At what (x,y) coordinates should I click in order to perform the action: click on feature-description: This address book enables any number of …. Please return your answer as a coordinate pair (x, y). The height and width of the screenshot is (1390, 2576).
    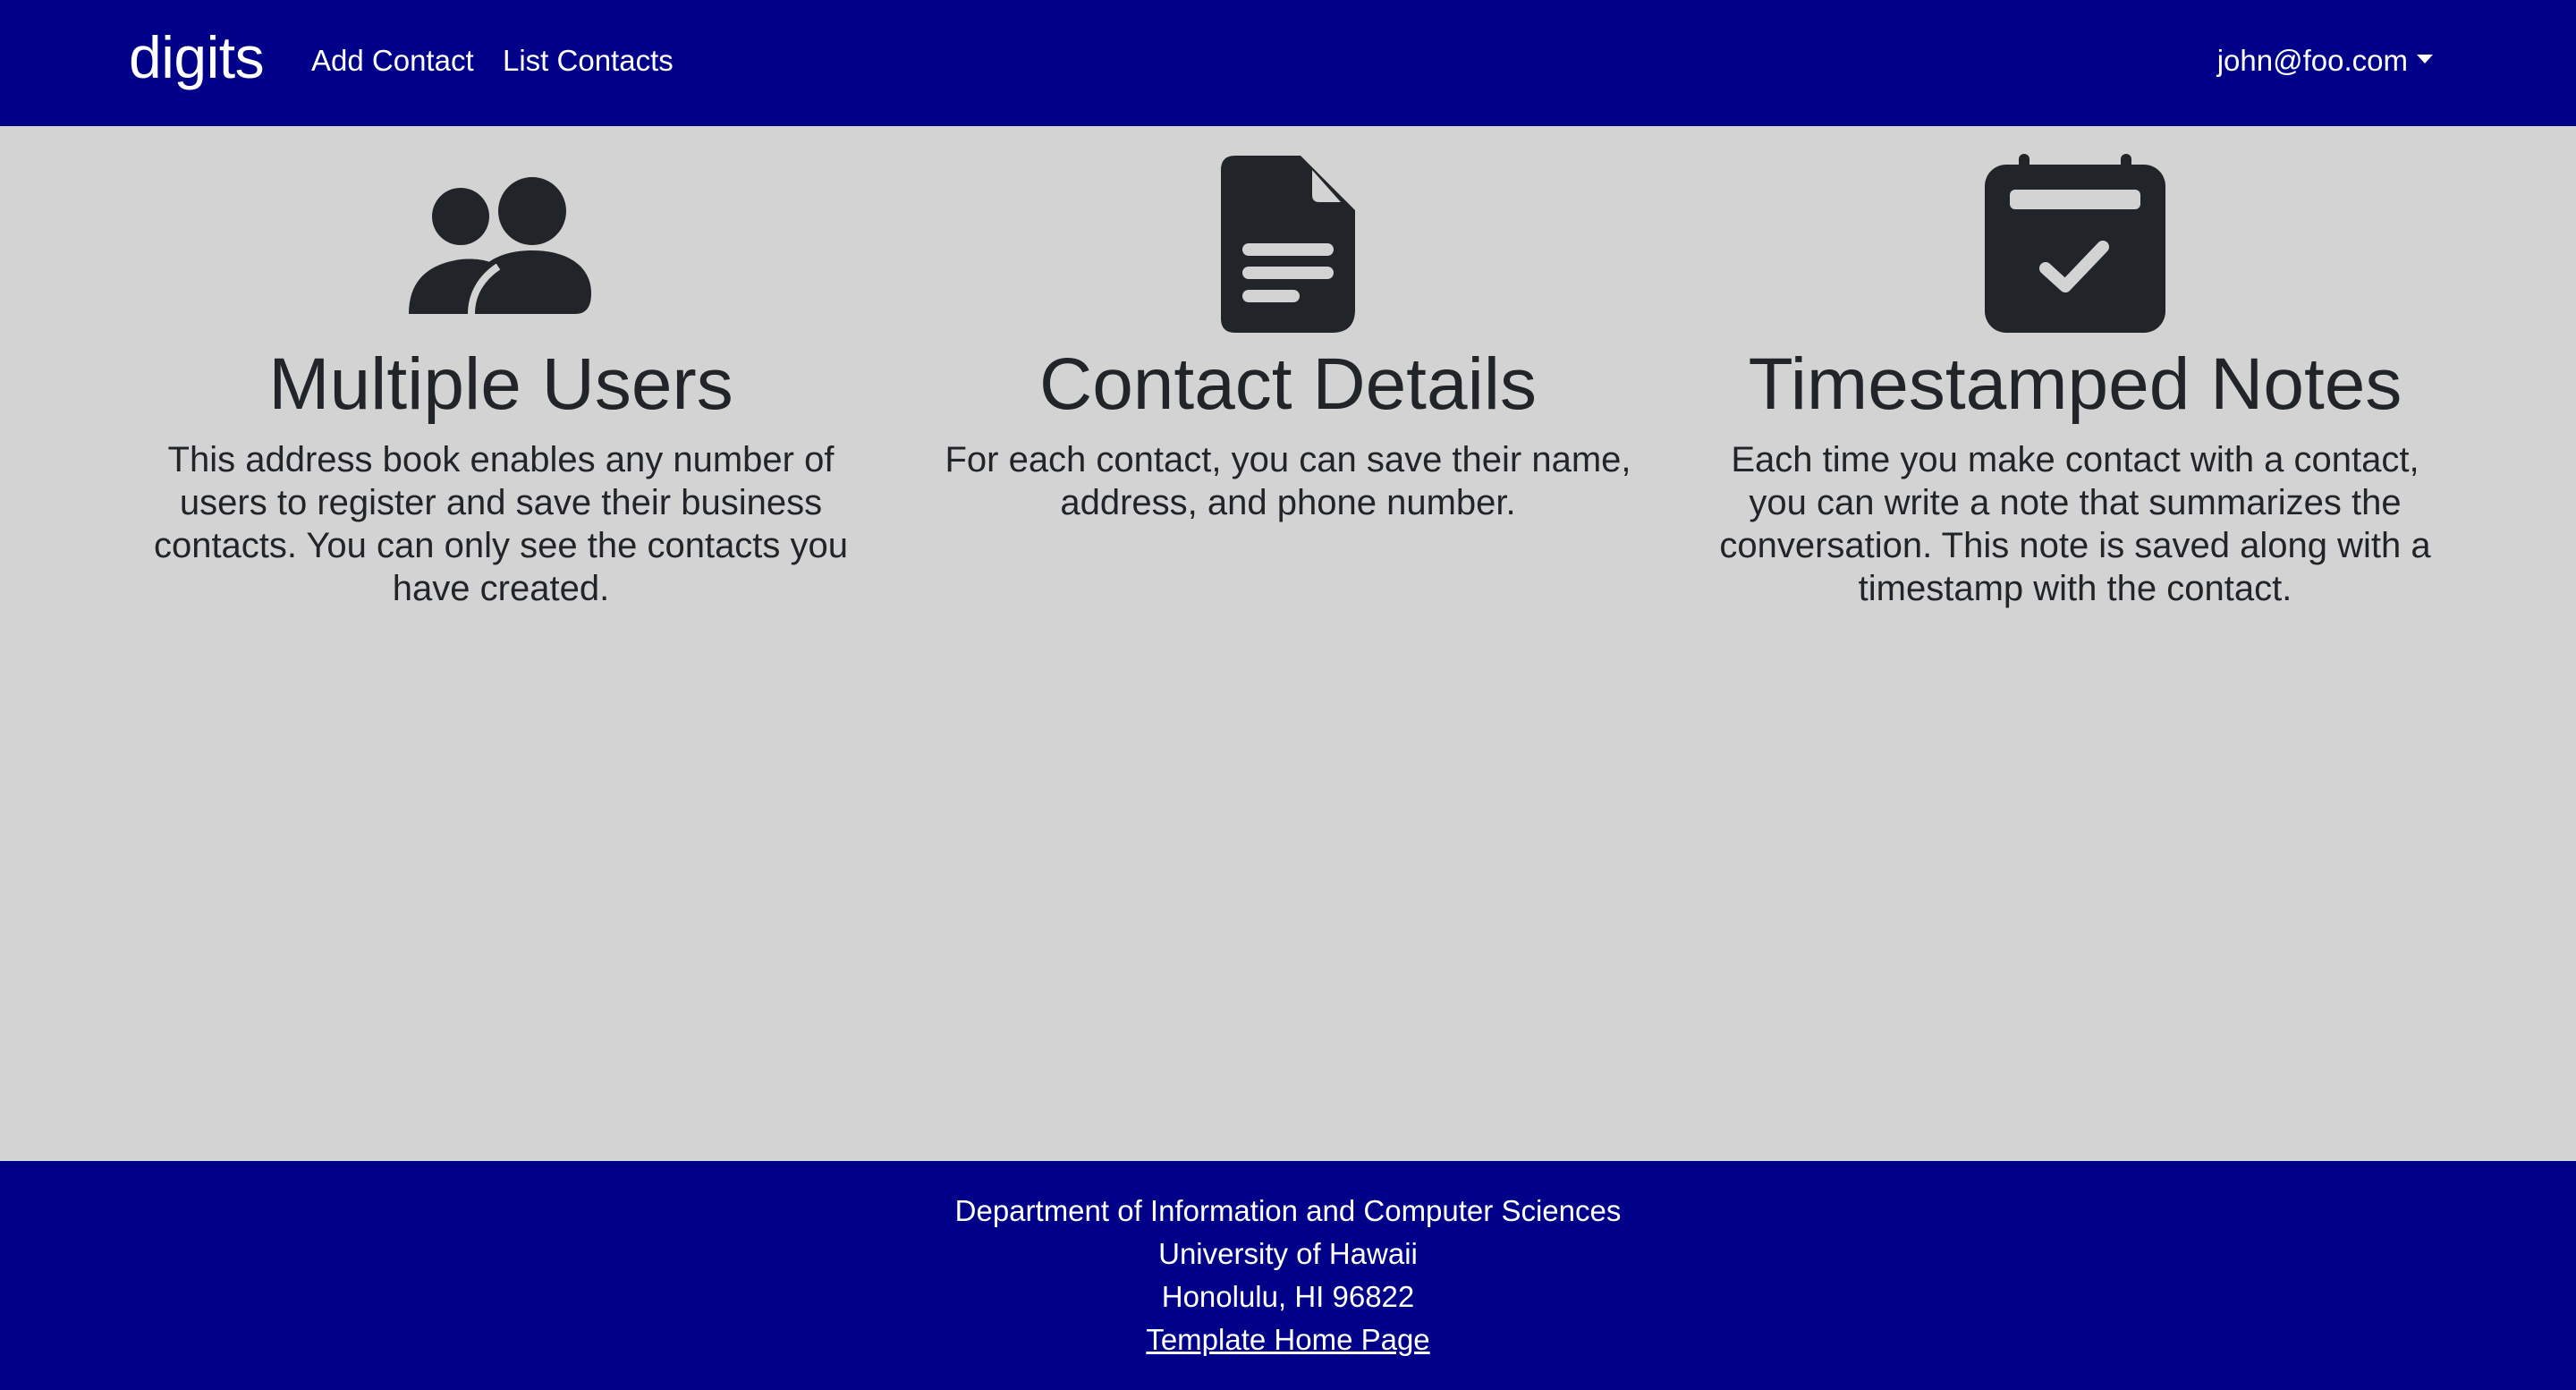
    Looking at the image, I should click on (501, 524).